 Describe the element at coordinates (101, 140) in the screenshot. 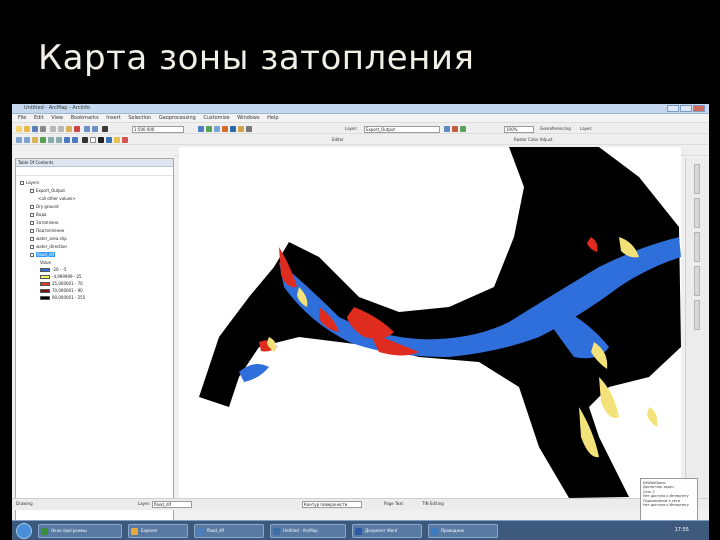

I see `select-elements-icon` at that location.